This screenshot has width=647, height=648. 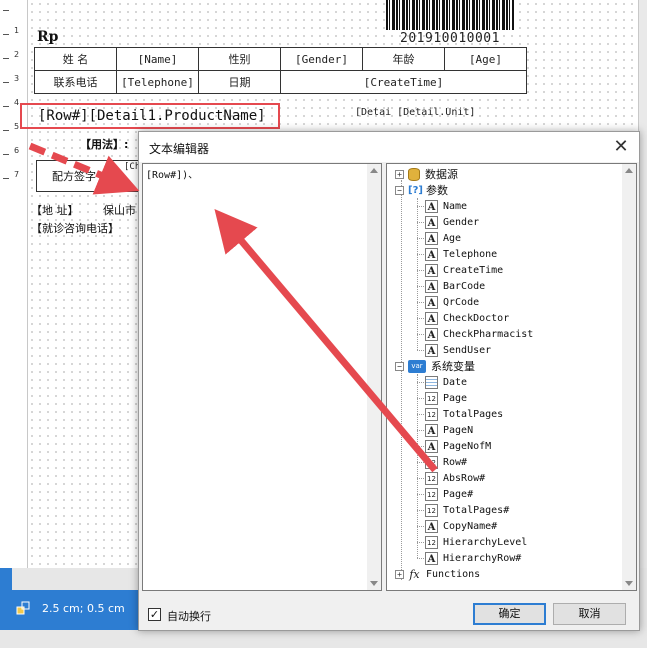 I want to click on tree-item-param: A SendUser, so click(x=454, y=350).